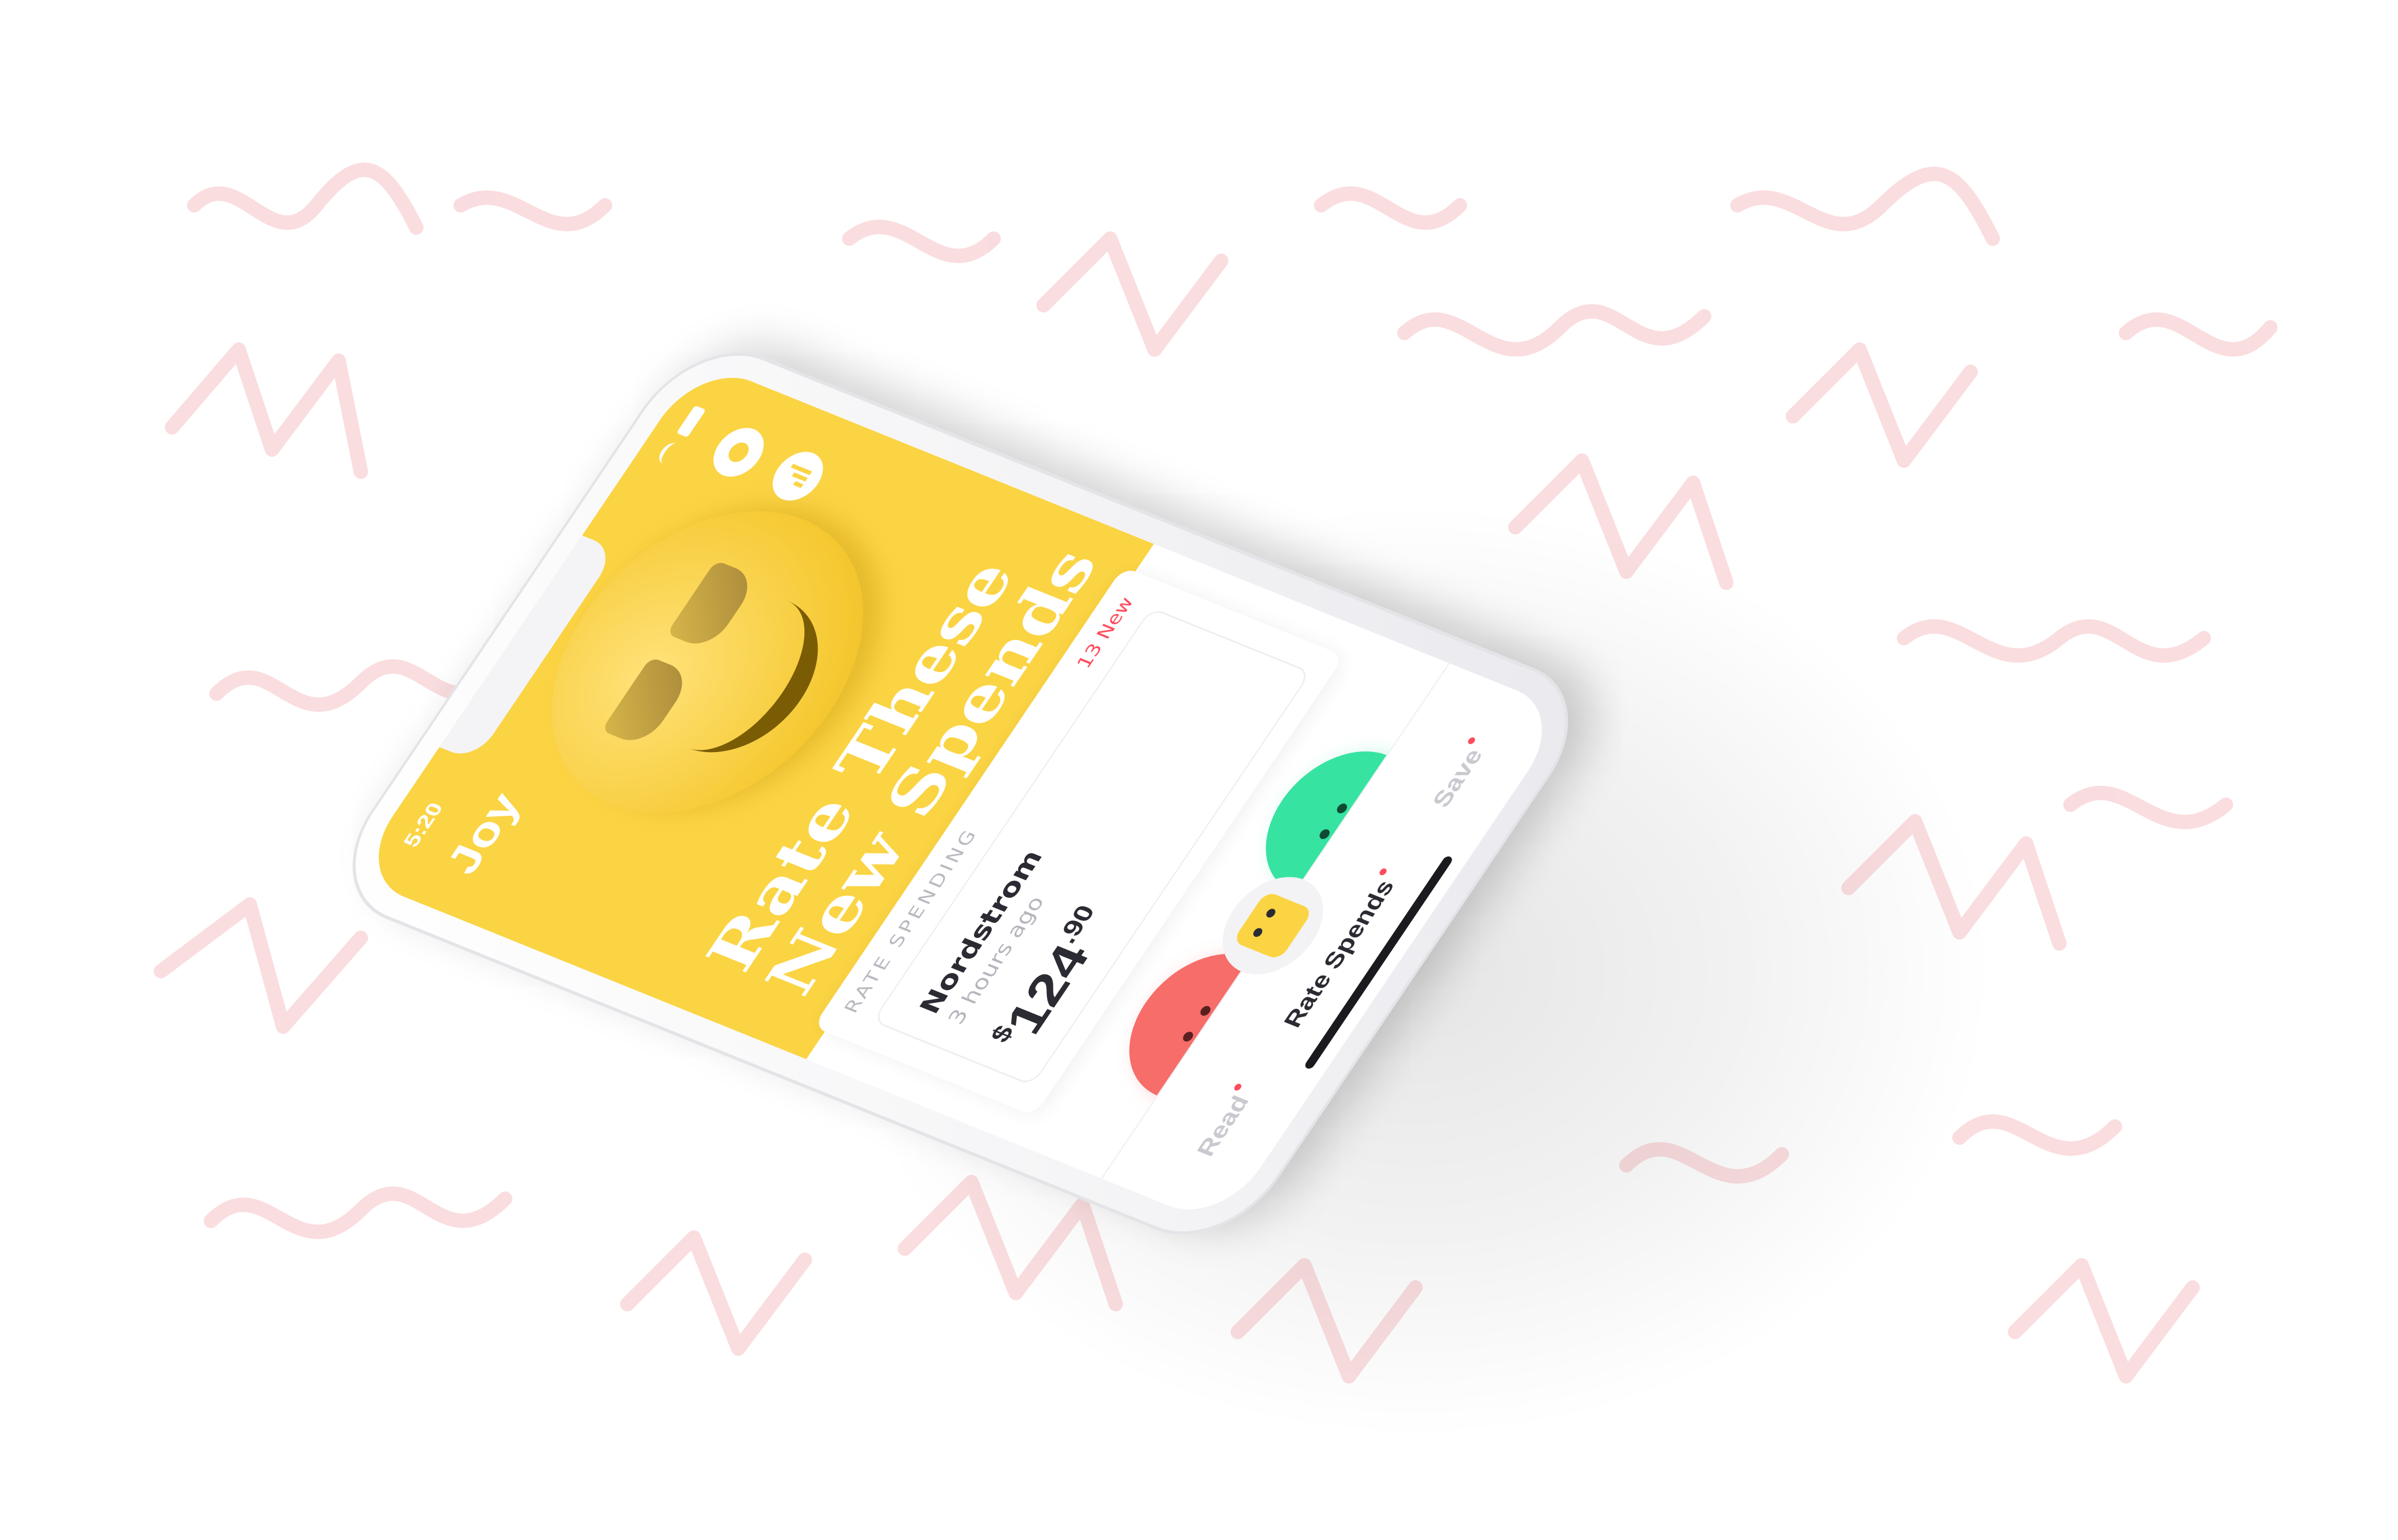 Image resolution: width=2398 pixels, height=1540 pixels. I want to click on status-time: 5:20, so click(423, 825).